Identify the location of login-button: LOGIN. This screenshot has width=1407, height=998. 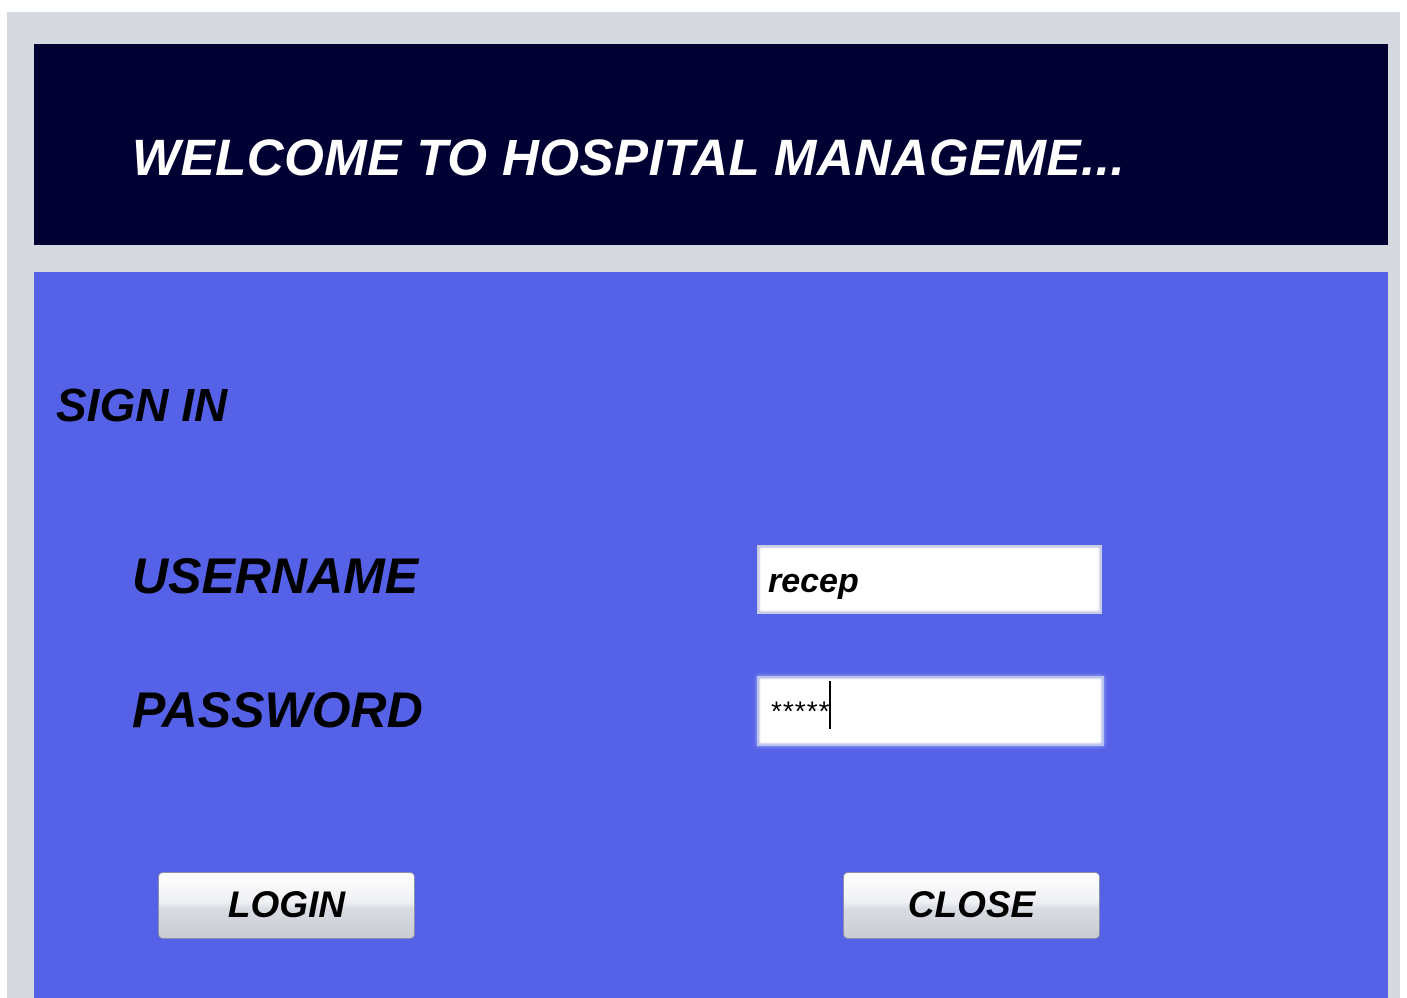
(286, 905).